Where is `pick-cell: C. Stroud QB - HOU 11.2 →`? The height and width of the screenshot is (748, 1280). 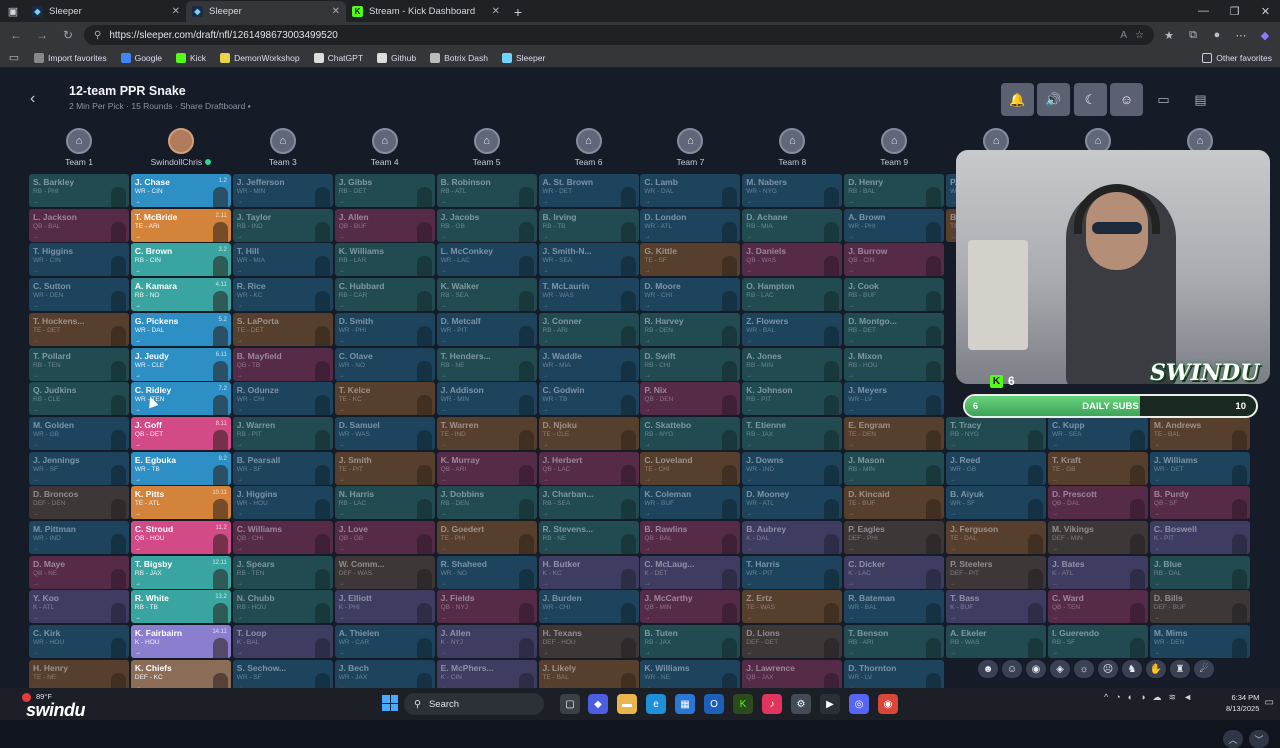
pick-cell: C. Stroud QB - HOU 11.2 → is located at coordinates (180, 537).